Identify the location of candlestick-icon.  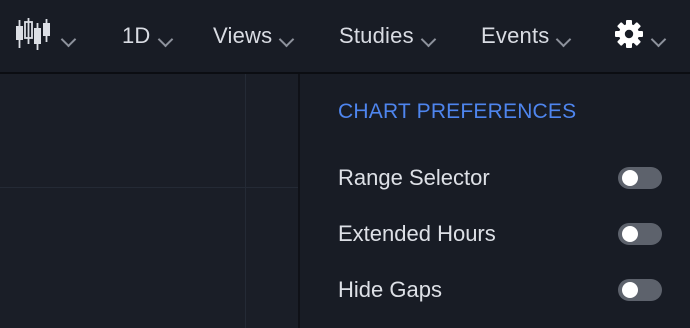
(34, 36).